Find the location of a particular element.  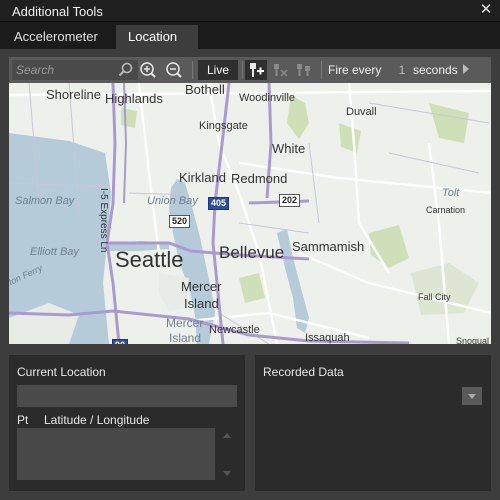

map-city-label: Redmond is located at coordinates (259, 178).